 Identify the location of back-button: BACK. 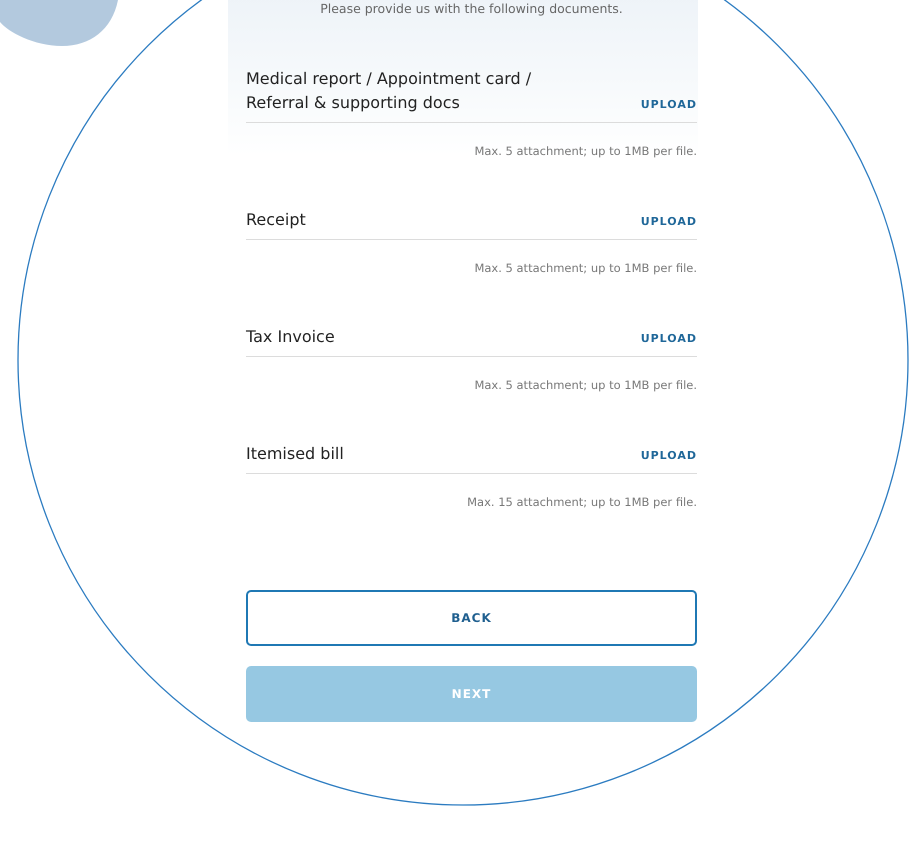
(471, 618).